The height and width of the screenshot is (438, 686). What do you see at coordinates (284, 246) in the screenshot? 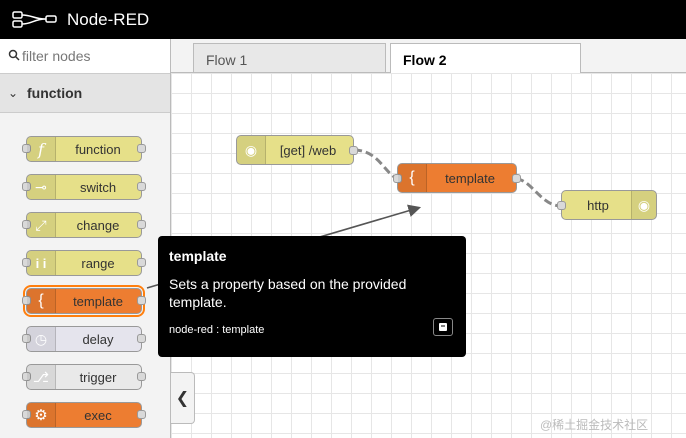
I see `drag-arrow-layer` at bounding box center [284, 246].